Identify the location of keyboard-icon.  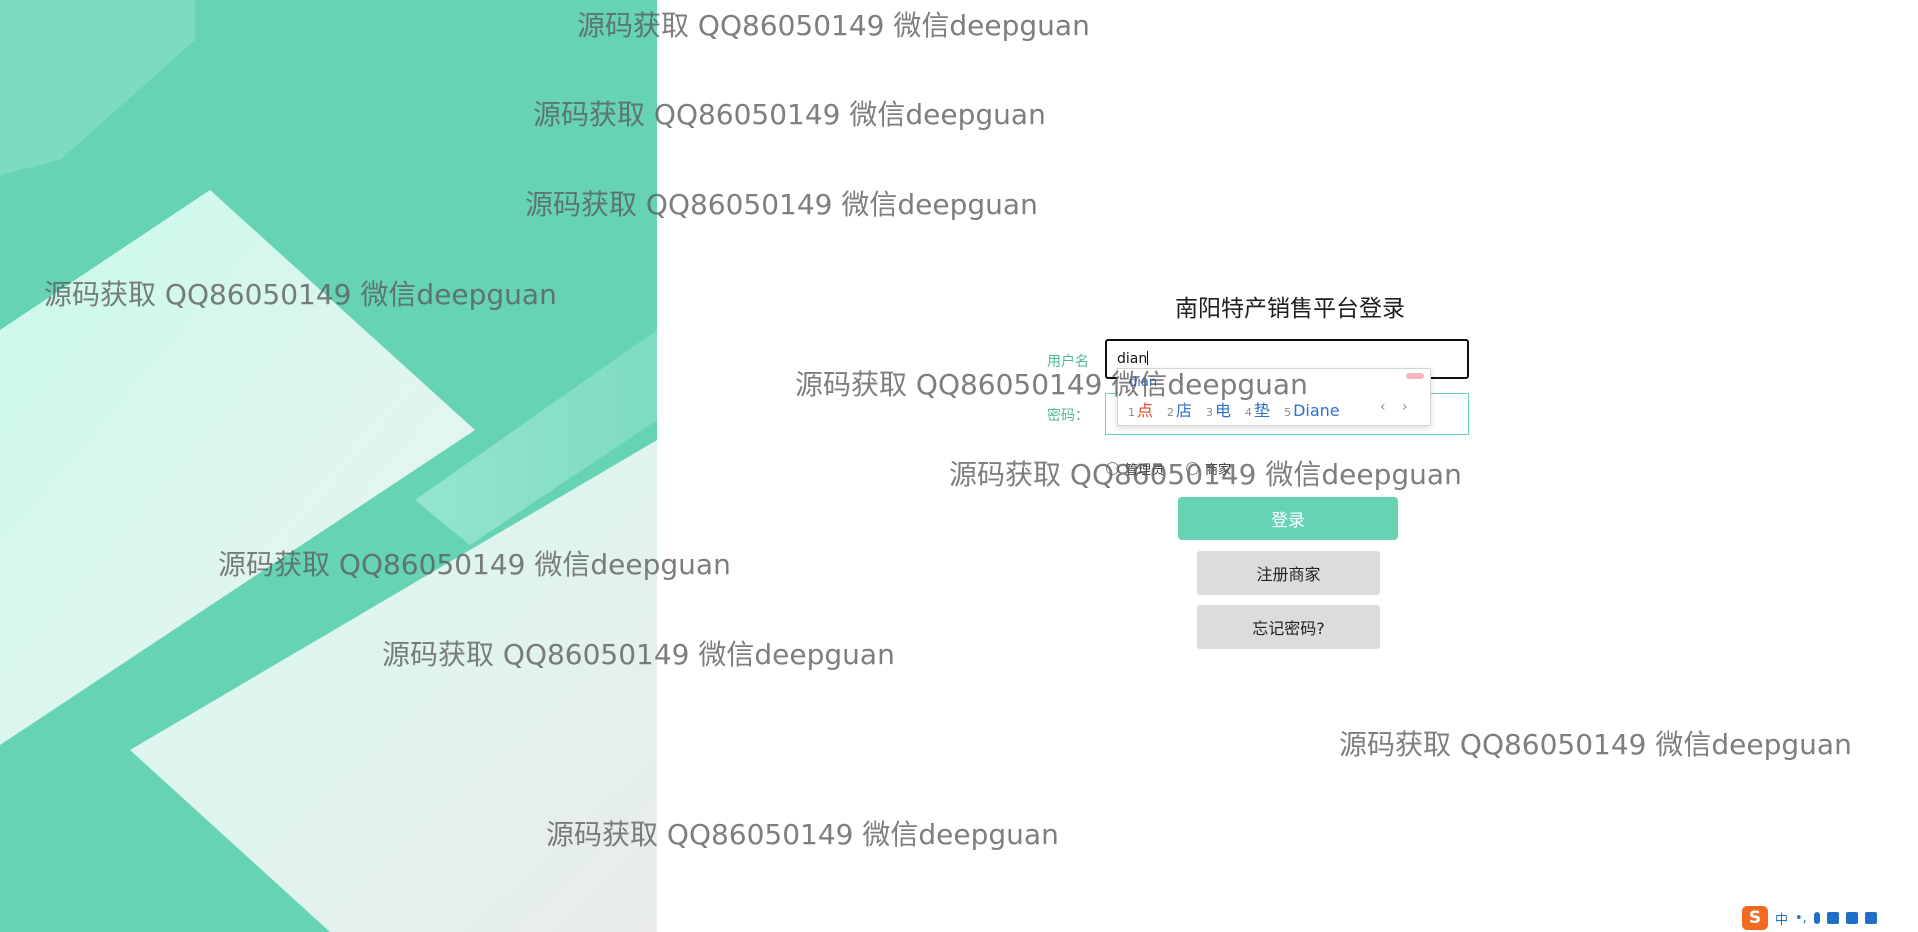
(1832, 918).